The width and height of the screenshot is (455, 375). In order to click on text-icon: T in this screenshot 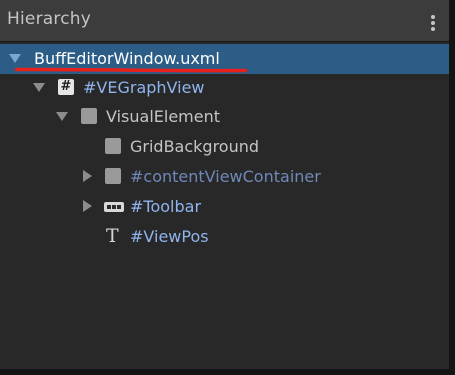, I will do `click(112, 236)`.